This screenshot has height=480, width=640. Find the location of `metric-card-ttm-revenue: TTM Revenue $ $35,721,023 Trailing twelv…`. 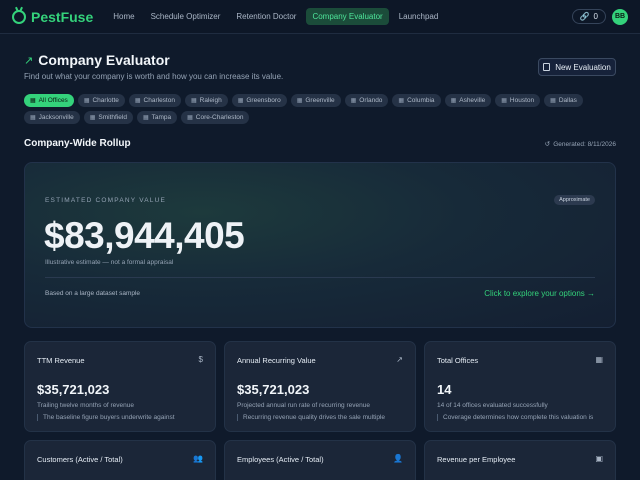

metric-card-ttm-revenue: TTM Revenue $ $35,721,023 Trailing twelv… is located at coordinates (120, 386).